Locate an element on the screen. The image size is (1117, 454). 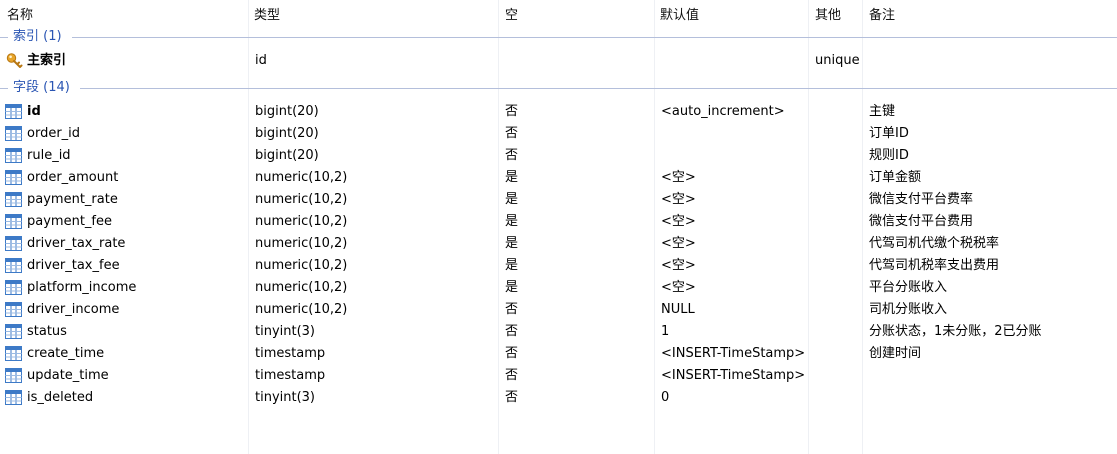
column-header-other: 其他 is located at coordinates (828, 13).